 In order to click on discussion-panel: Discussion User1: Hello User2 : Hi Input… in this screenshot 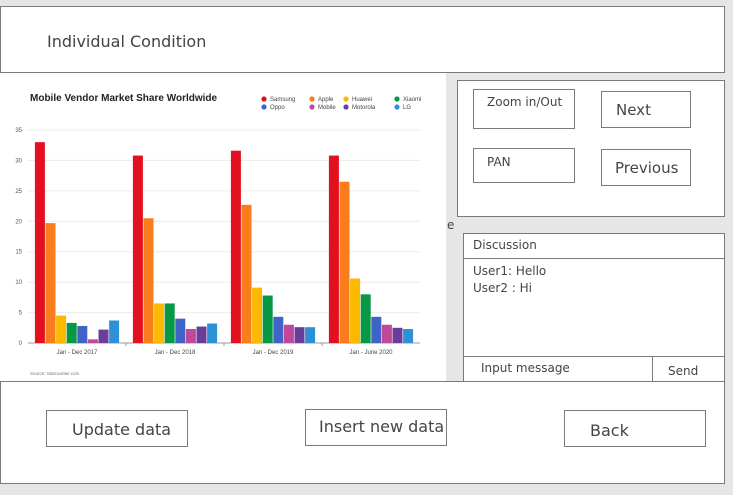, I will do `click(594, 307)`.